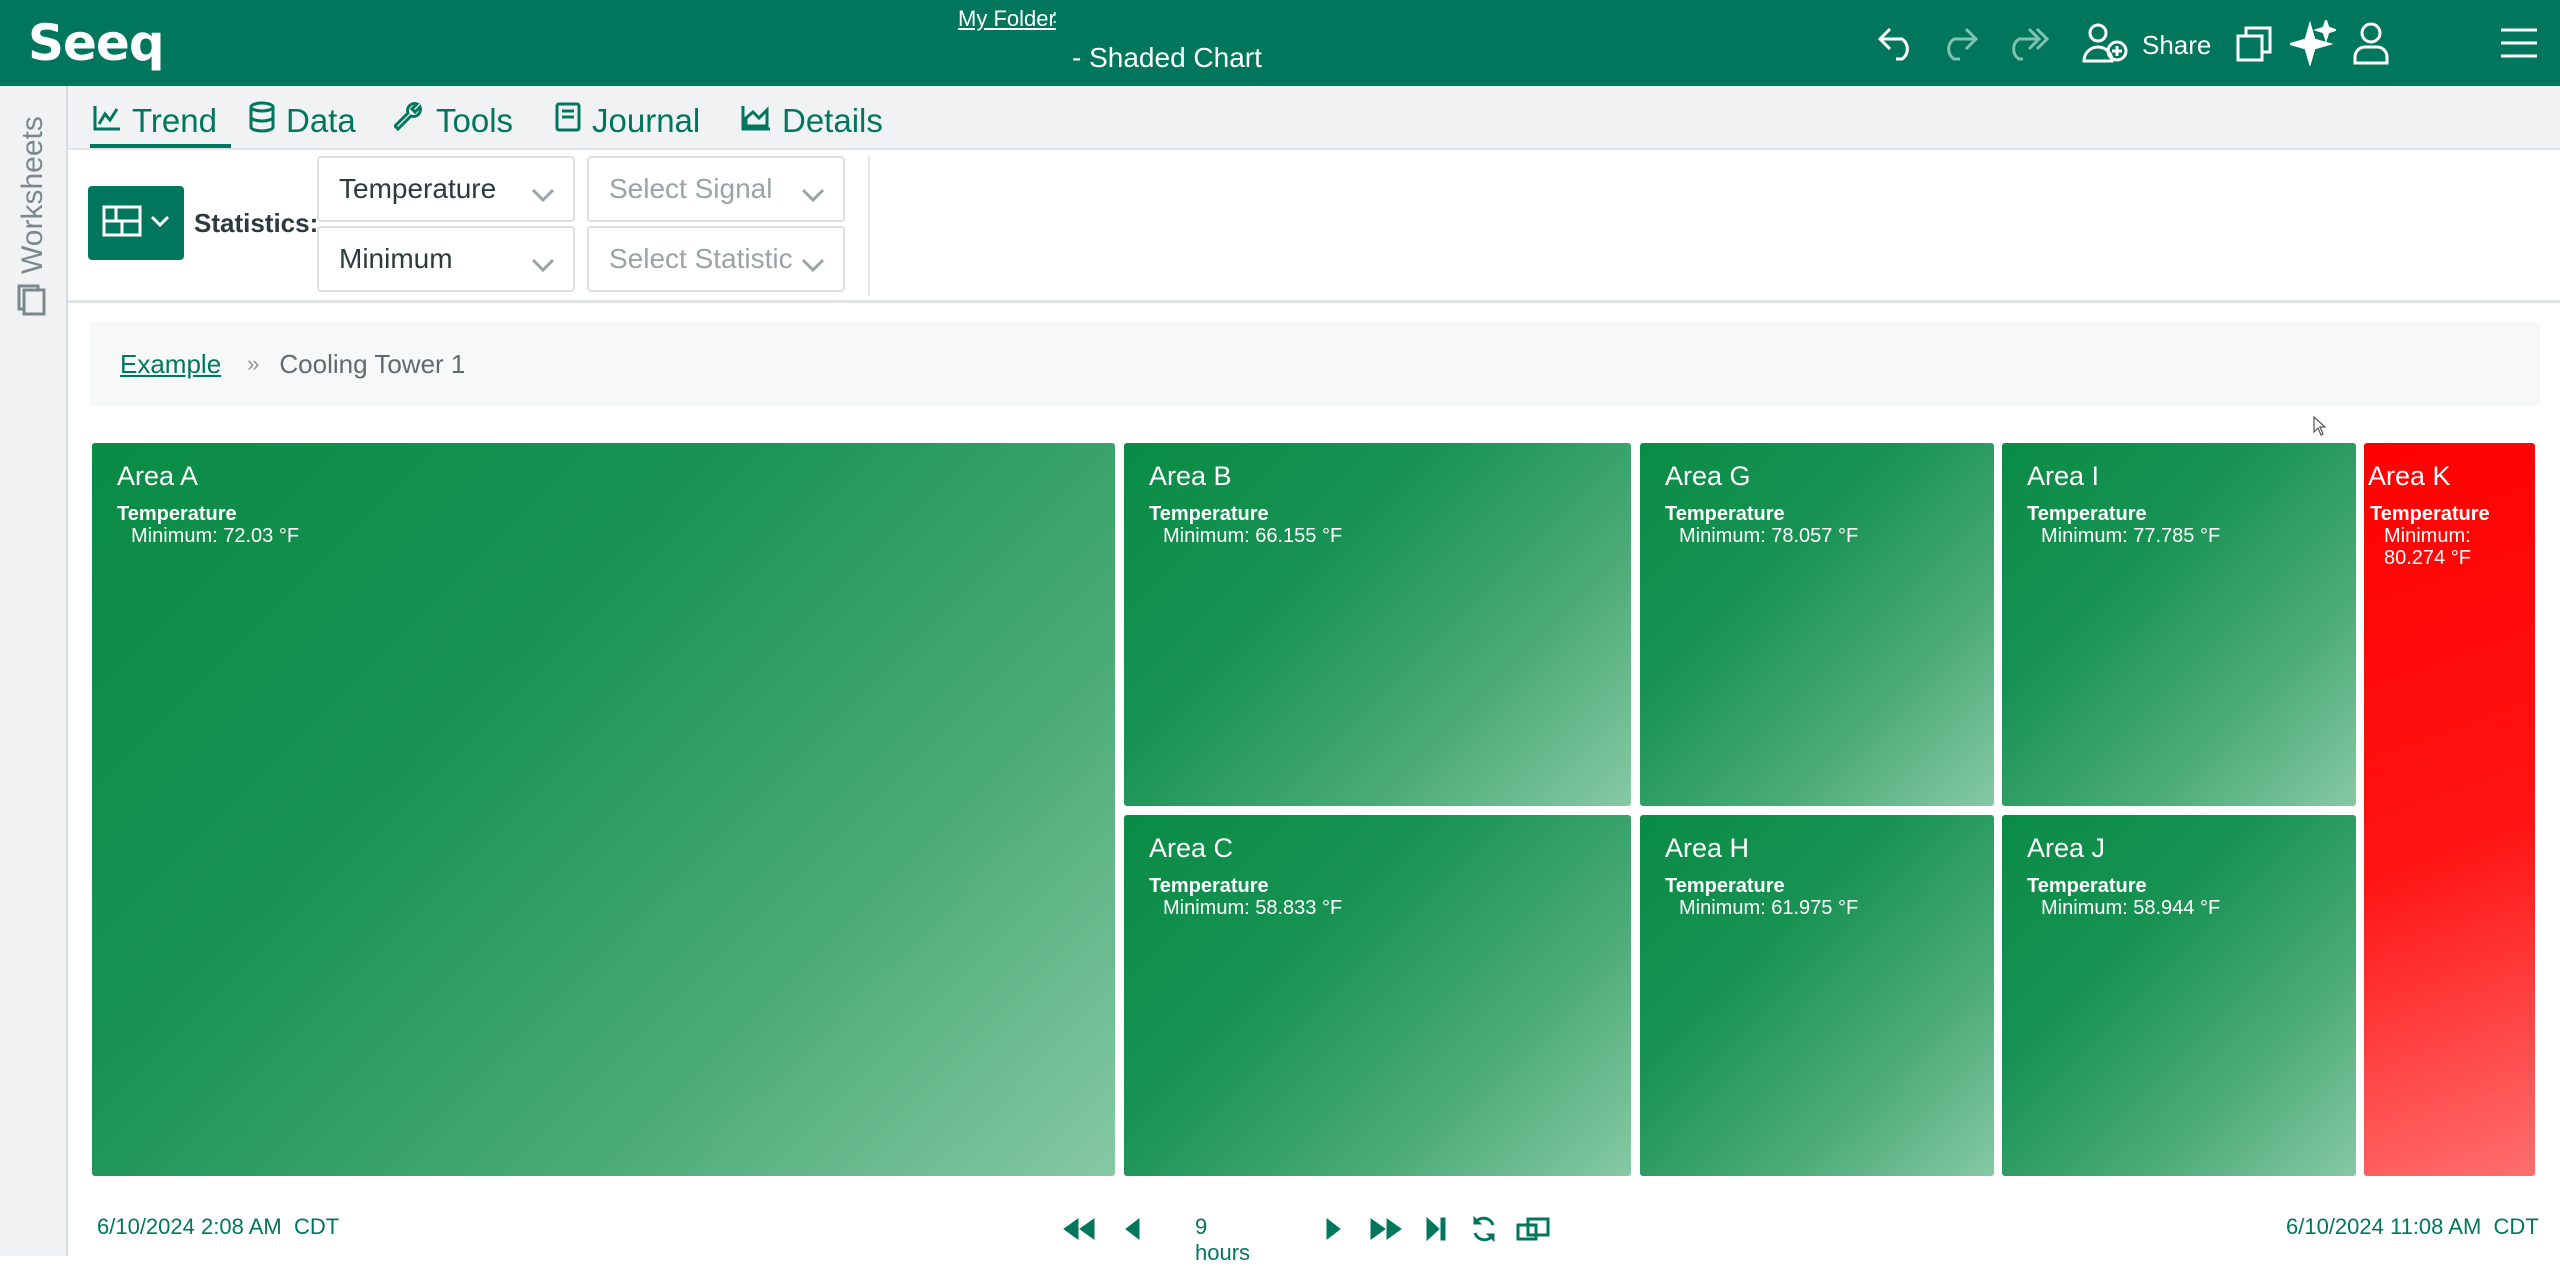 This screenshot has width=2560, height=1266. What do you see at coordinates (2255, 43) in the screenshot?
I see `window-icon` at bounding box center [2255, 43].